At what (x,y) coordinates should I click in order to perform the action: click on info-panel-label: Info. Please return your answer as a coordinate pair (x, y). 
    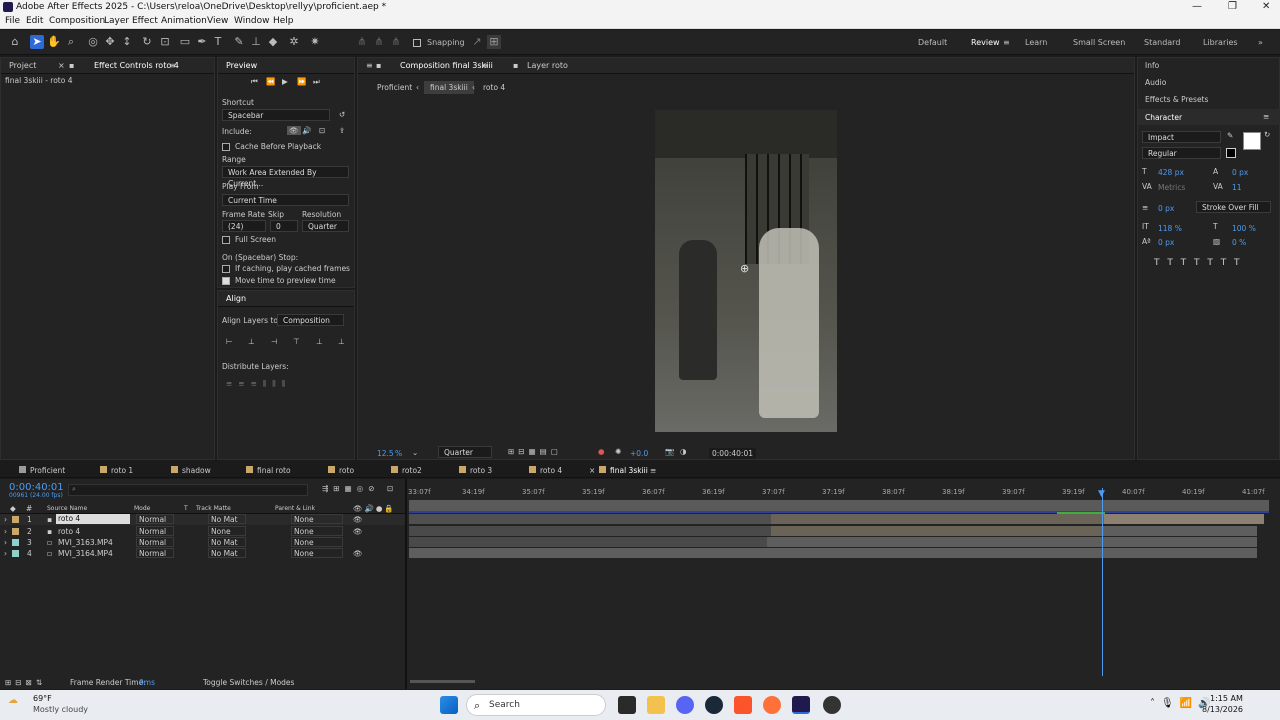
    Looking at the image, I should click on (1152, 65).